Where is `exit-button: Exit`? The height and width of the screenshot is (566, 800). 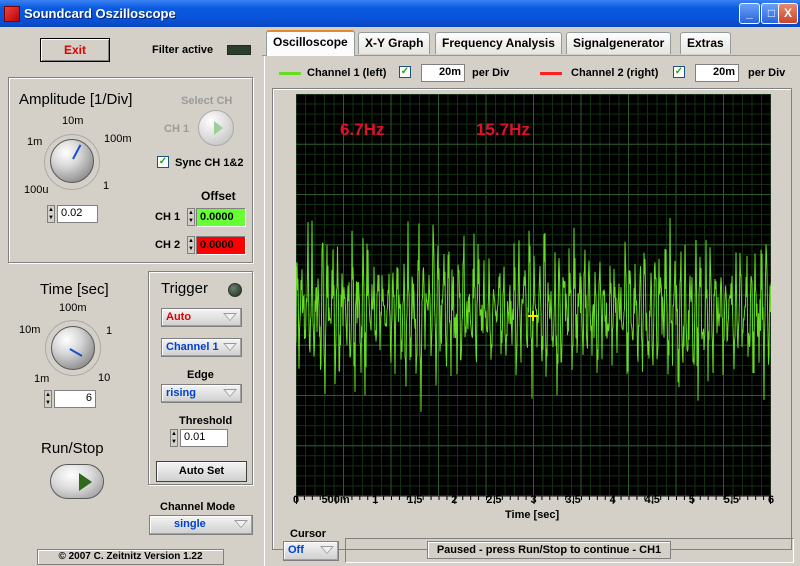
exit-button: Exit is located at coordinates (75, 50).